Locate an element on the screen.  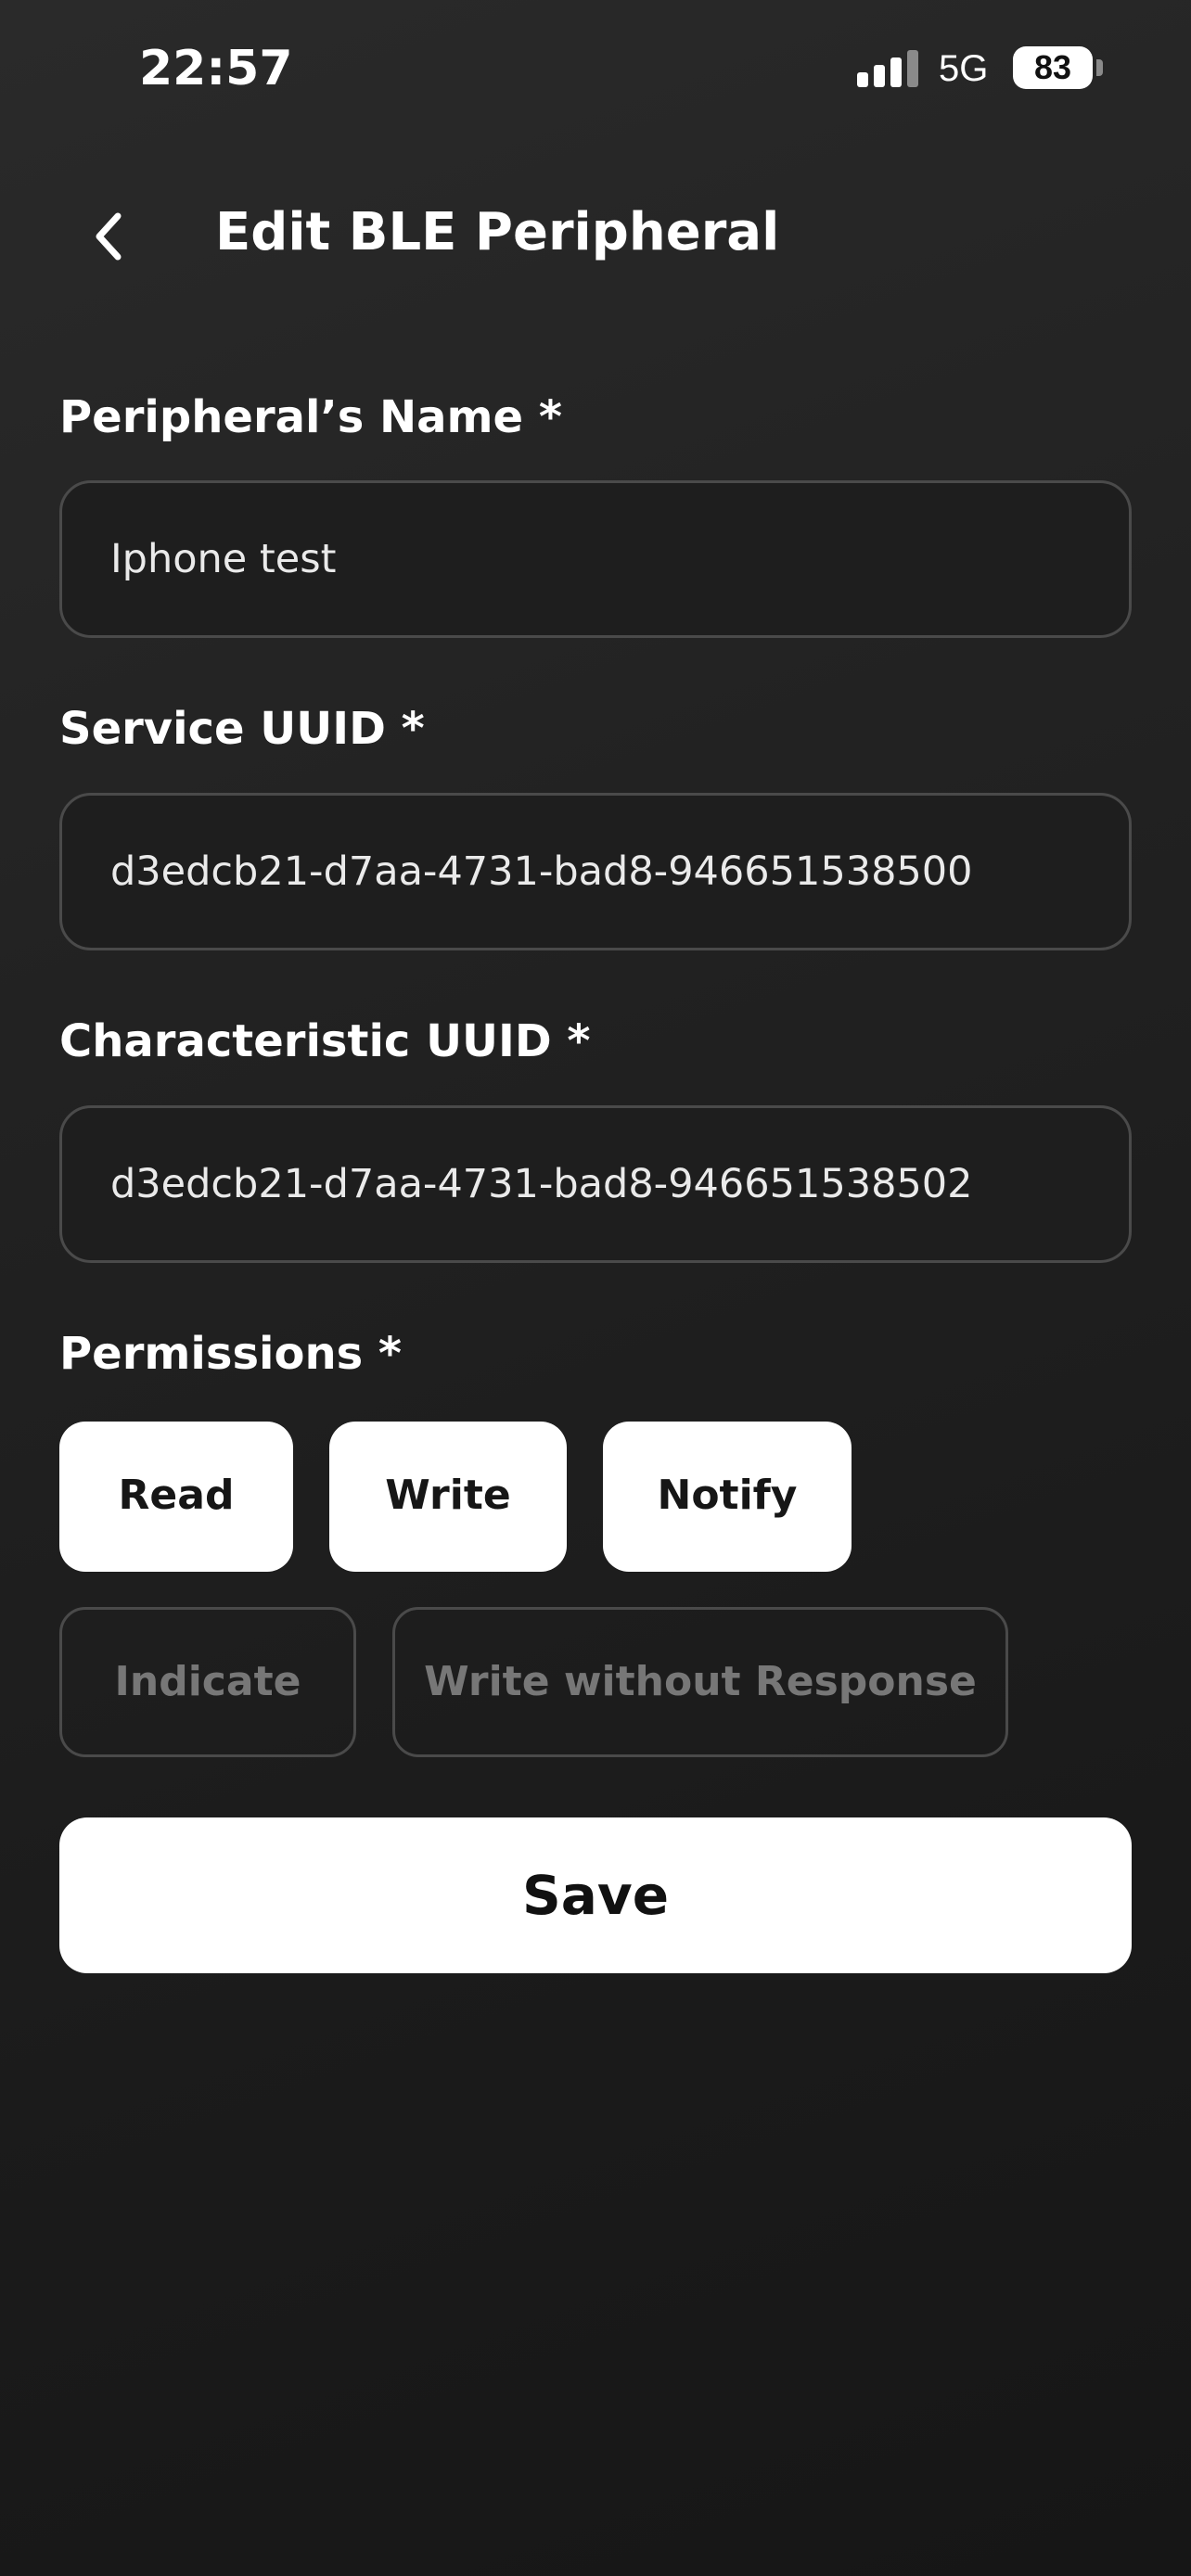
save-button: Save is located at coordinates (595, 1895).